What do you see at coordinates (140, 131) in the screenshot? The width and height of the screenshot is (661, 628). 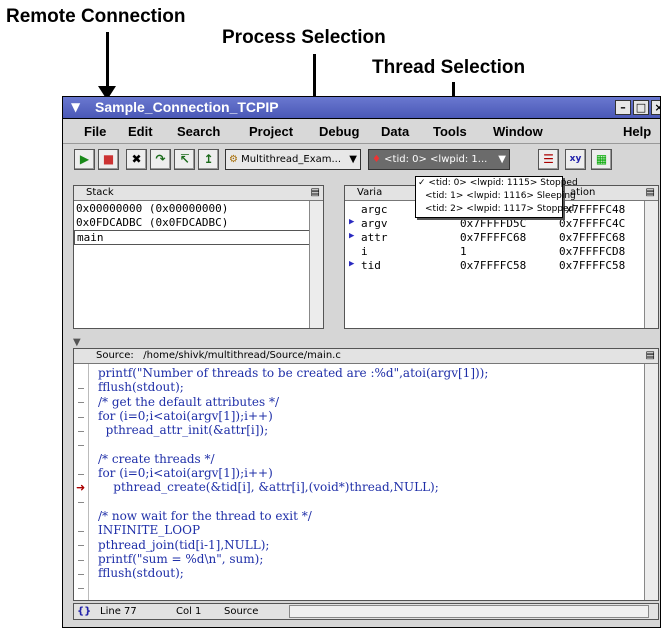 I see `menu-edit: Edit` at bounding box center [140, 131].